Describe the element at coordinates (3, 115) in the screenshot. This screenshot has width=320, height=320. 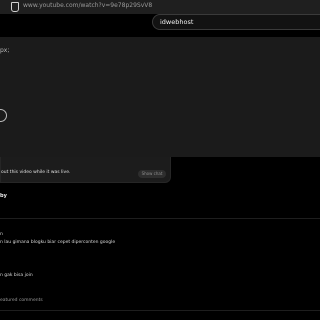
I see `player-circle-button` at that location.